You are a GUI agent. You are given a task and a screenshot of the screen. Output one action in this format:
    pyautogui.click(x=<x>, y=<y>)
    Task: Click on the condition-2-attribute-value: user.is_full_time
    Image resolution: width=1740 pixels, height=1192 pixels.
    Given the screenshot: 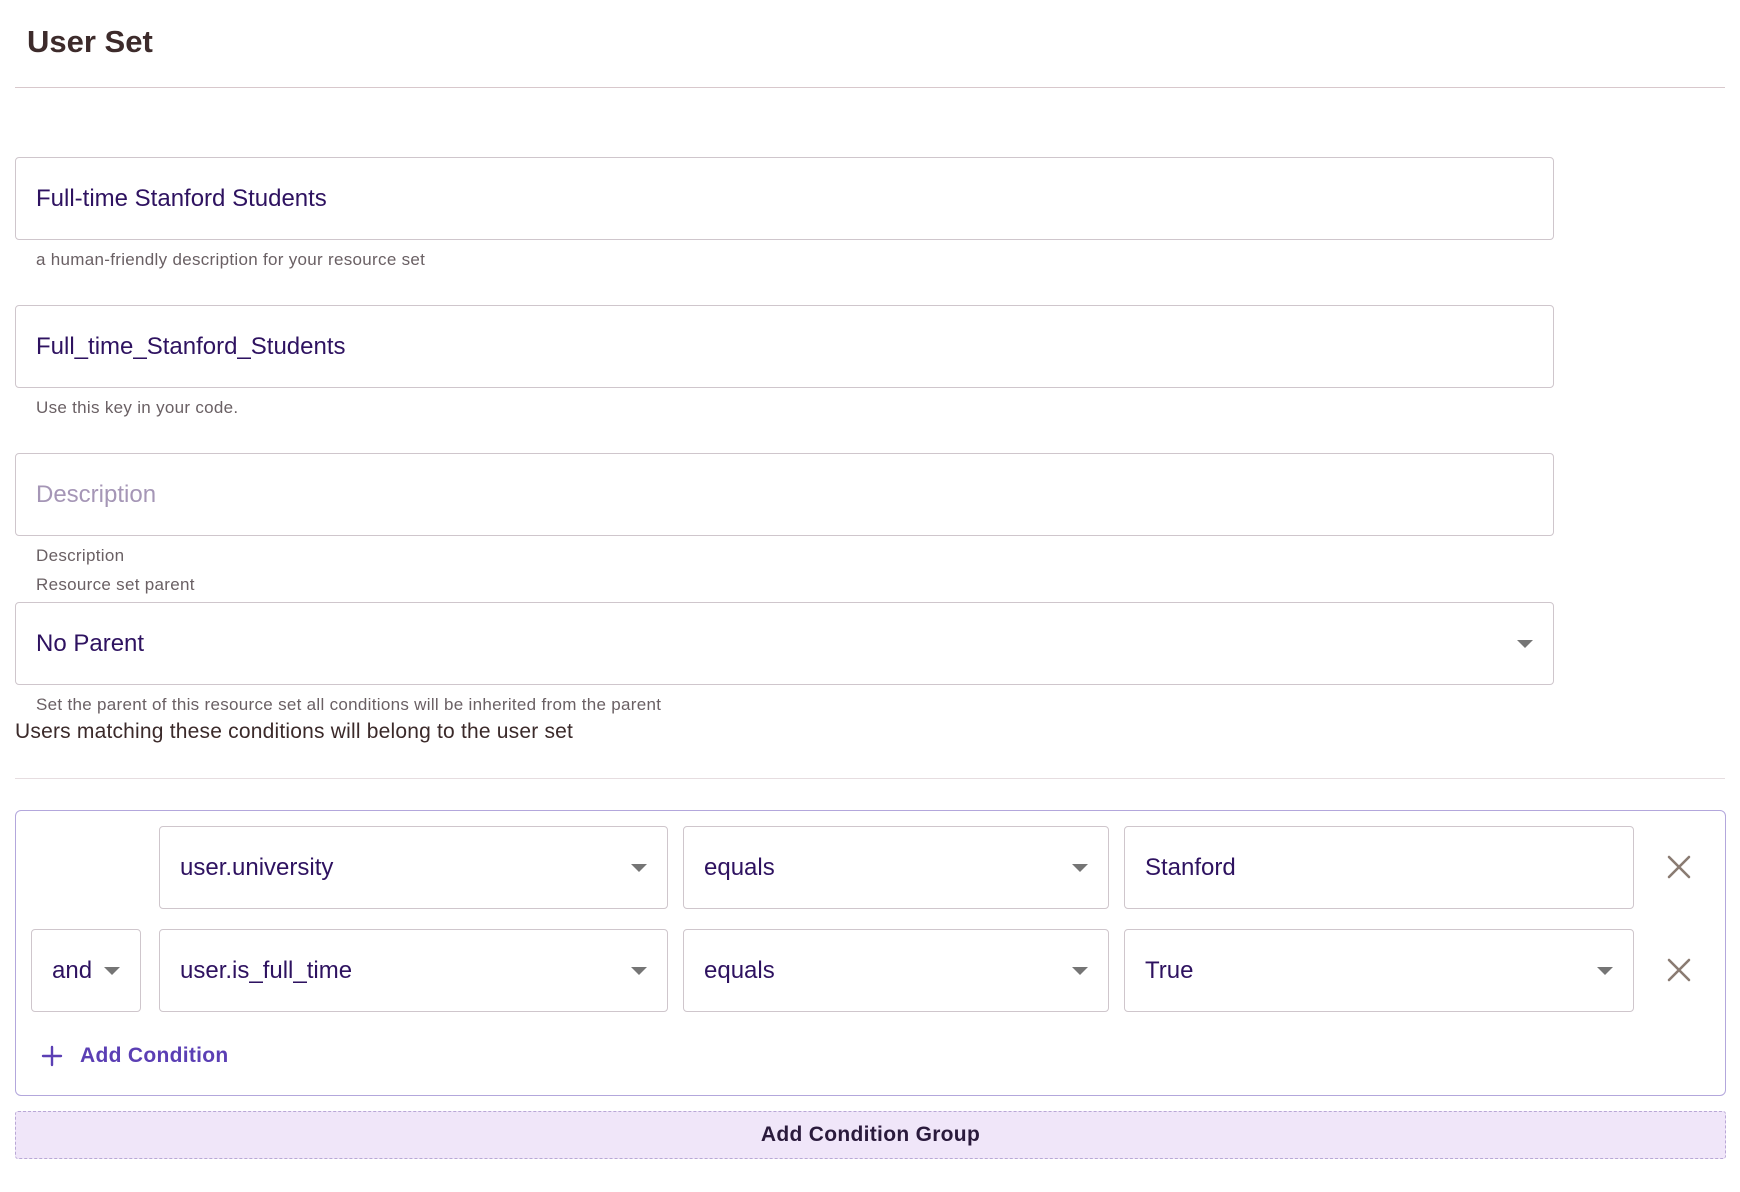 What is the action you would take?
    pyautogui.click(x=266, y=970)
    